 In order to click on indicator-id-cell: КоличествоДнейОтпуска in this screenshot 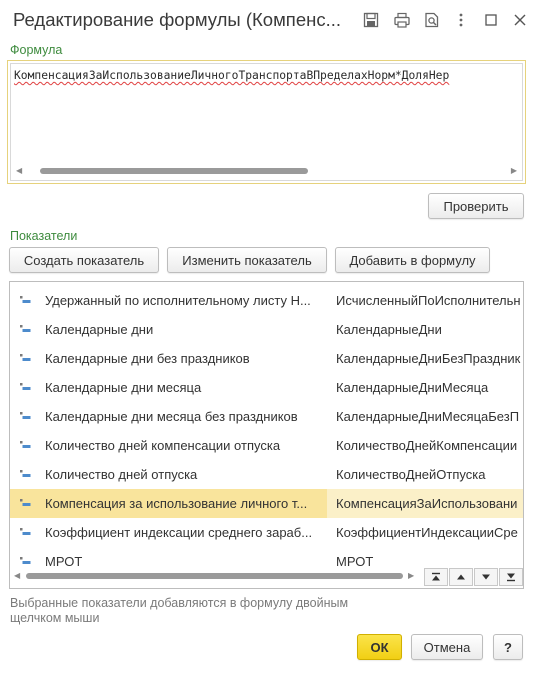, I will do `click(425, 474)`.